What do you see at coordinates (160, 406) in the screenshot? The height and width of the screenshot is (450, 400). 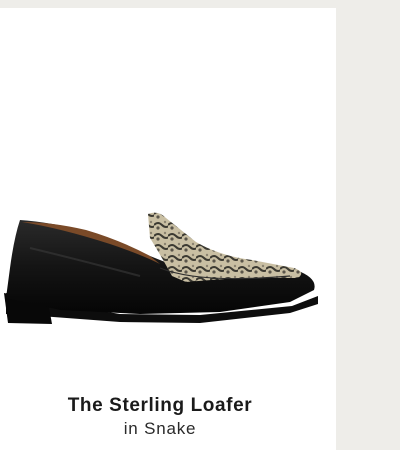 I see `product-name: The Sterling Loafer` at bounding box center [160, 406].